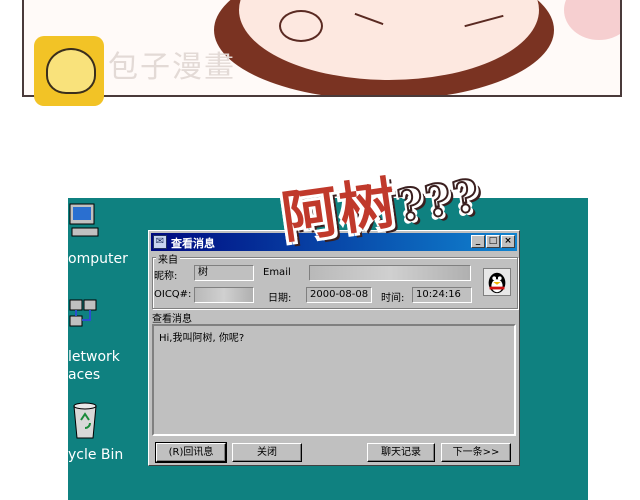 This screenshot has height=500, width=640. I want to click on oicq-field, so click(224, 295).